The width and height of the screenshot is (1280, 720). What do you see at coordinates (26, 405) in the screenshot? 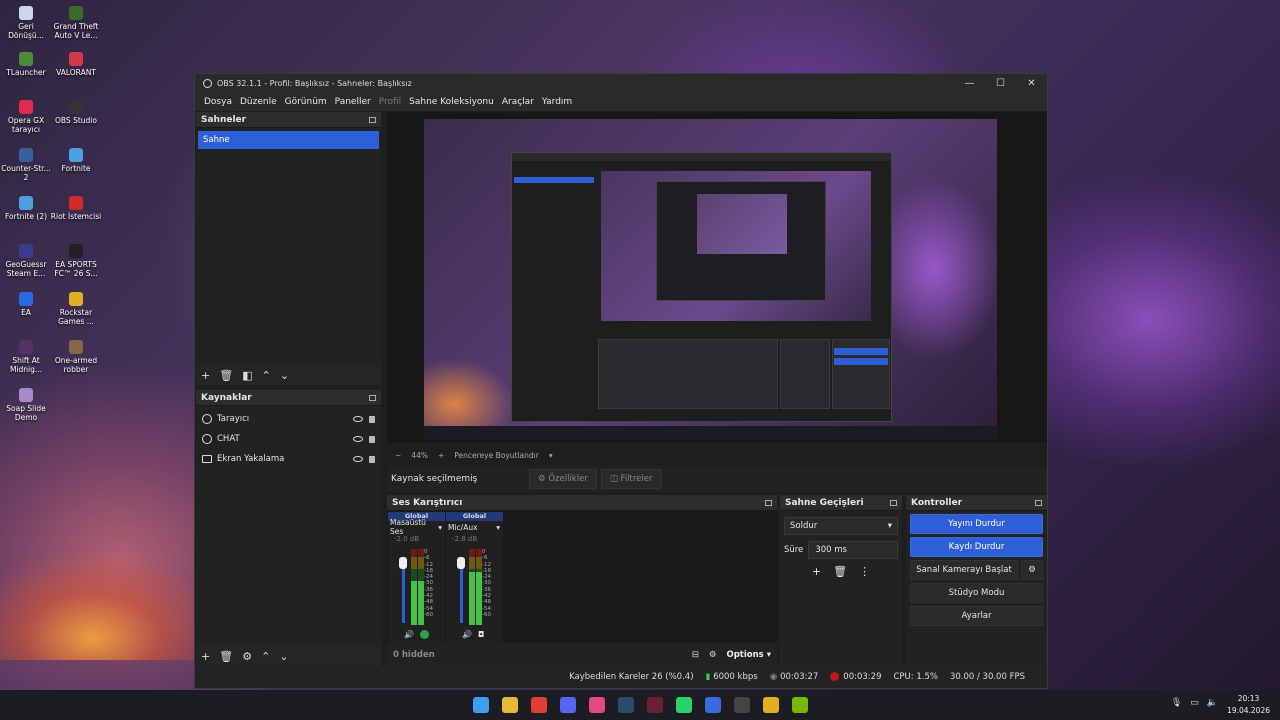
I see `desktop-icon: Soap Slide Demo` at bounding box center [26, 405].